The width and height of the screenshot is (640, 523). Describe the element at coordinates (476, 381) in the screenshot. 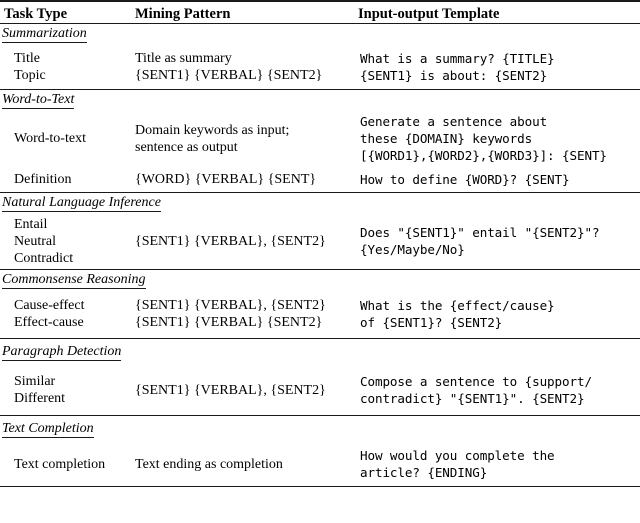

I see `template-line: Compose a sentence to {support/` at that location.